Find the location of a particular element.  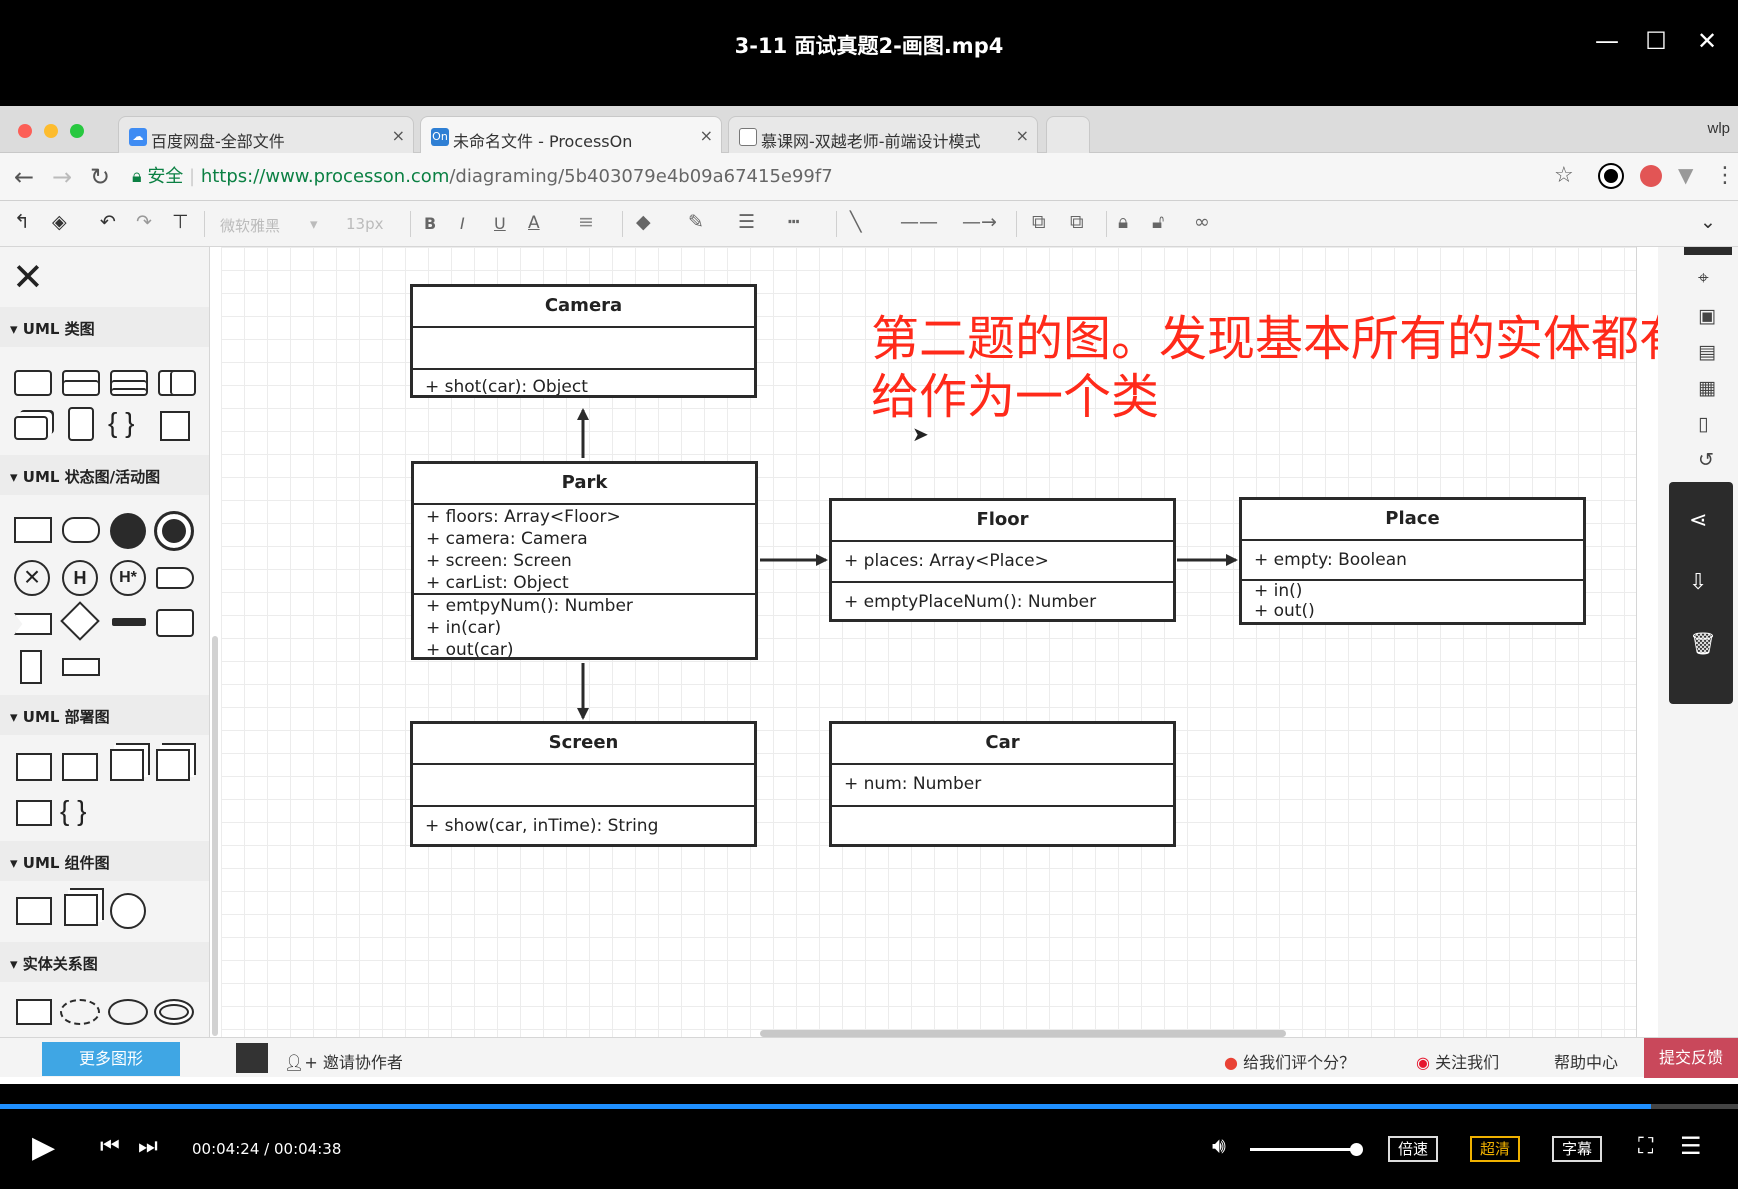

shape-state is located at coordinates (33, 530).